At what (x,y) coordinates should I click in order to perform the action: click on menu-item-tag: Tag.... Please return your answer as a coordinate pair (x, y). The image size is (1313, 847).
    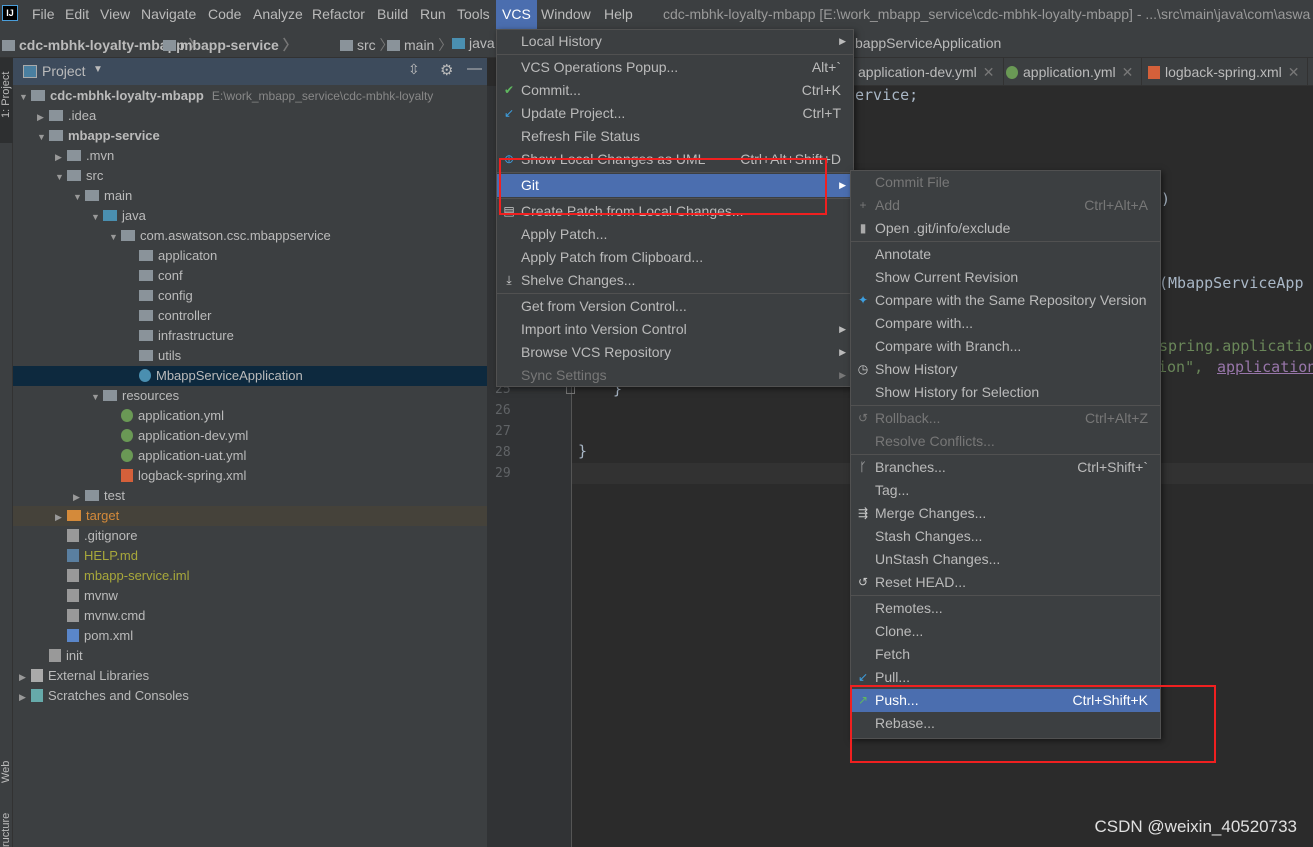
    Looking at the image, I should click on (1005, 490).